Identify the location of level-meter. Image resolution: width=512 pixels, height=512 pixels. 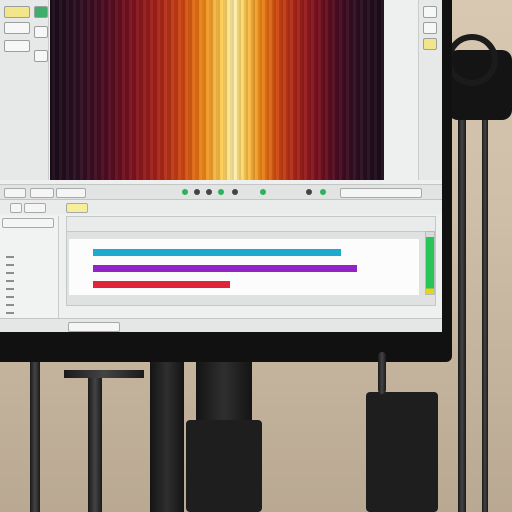
(430, 263).